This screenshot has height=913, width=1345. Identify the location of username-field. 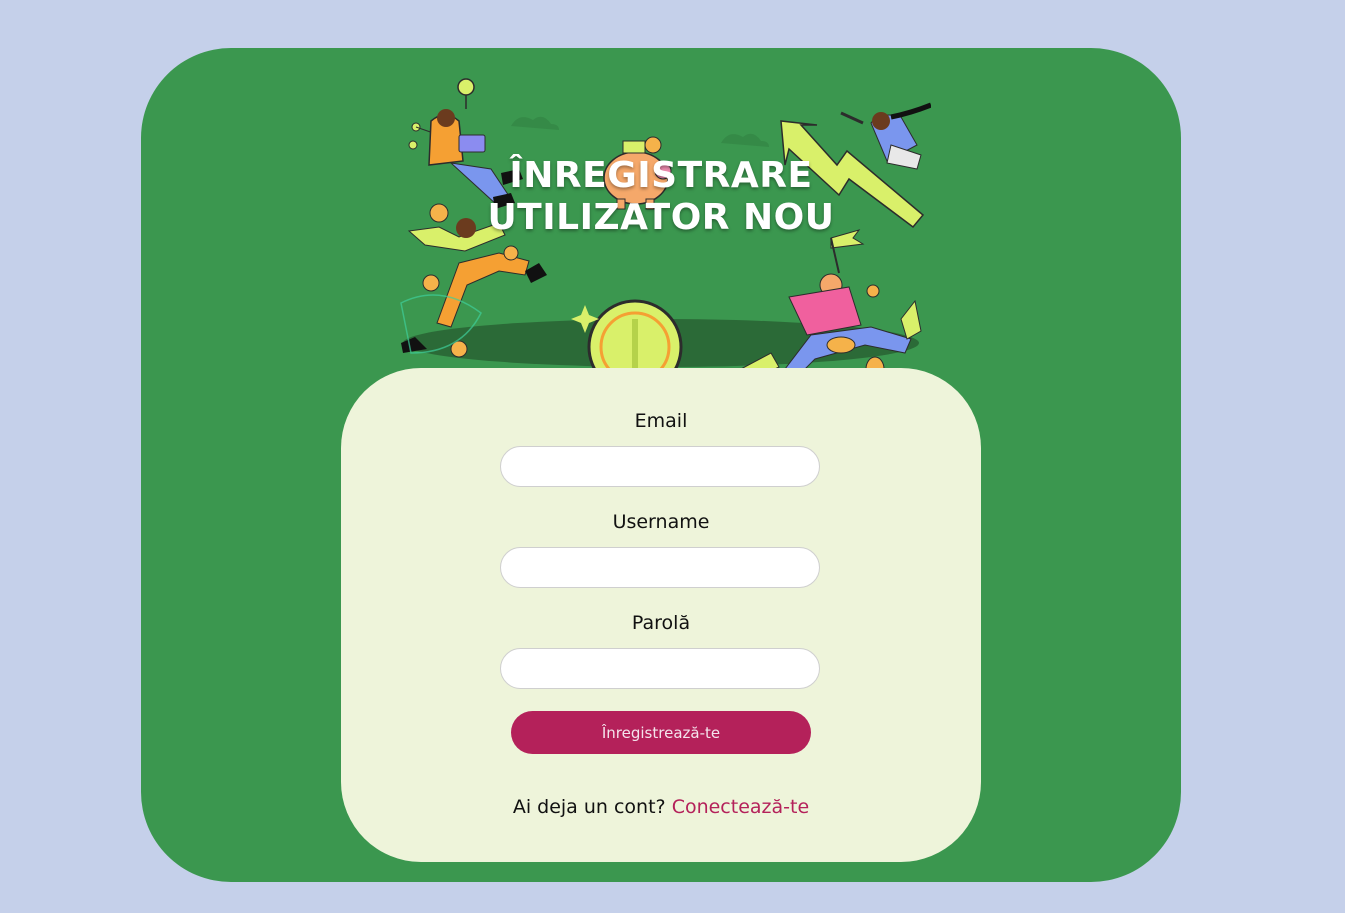
(660, 567).